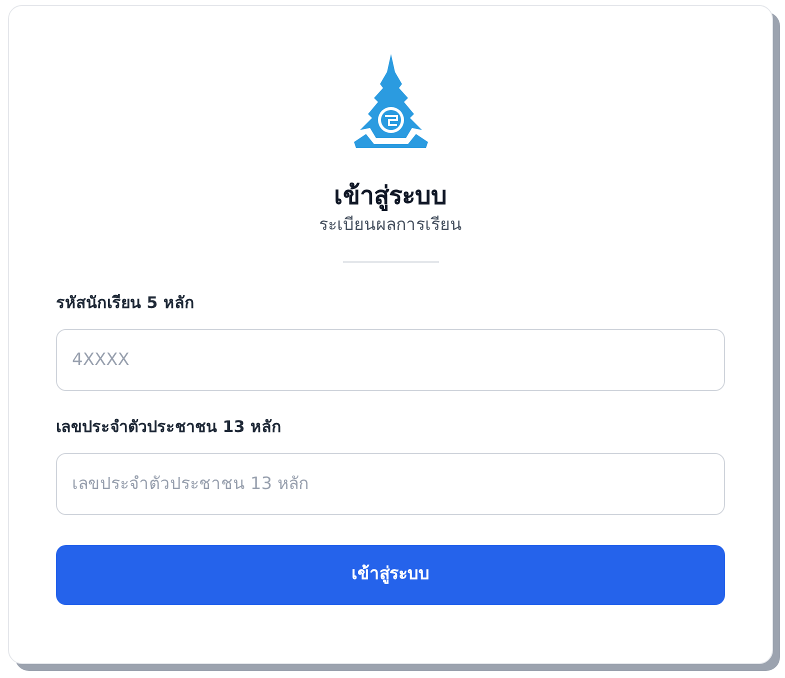 The height and width of the screenshot is (678, 785). Describe the element at coordinates (390, 483) in the screenshot. I see `input-field: เลขประจำตัวประชาชน 13 หลัก` at that location.